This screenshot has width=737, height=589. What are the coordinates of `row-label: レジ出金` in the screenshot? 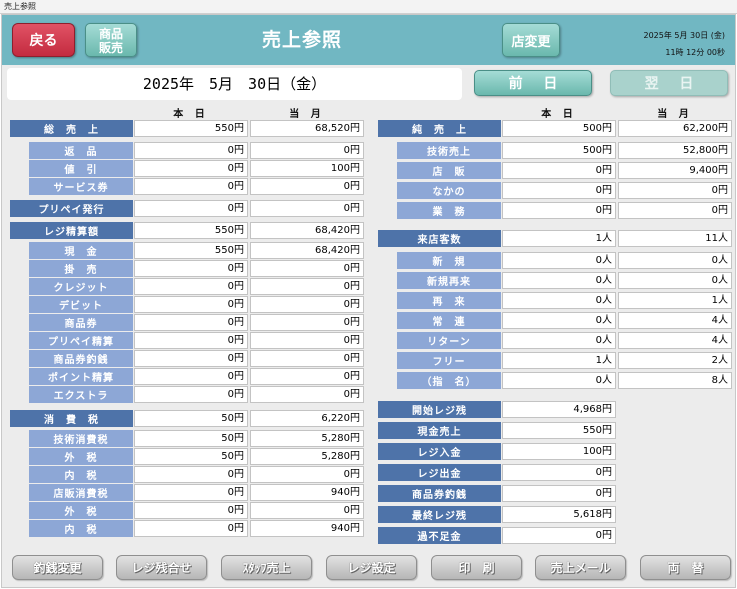 It's located at (439, 472).